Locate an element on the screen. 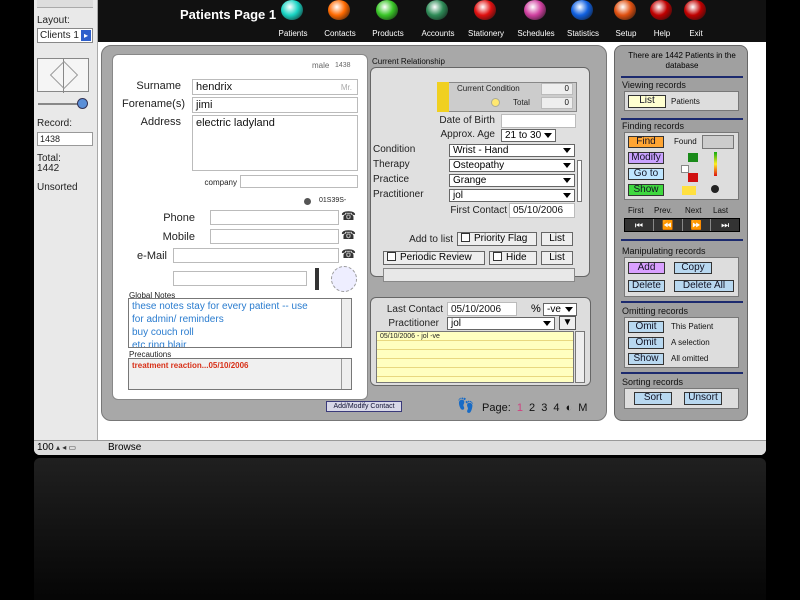 Image resolution: width=800 pixels, height=600 pixels. page-1: 1 is located at coordinates (520, 408).